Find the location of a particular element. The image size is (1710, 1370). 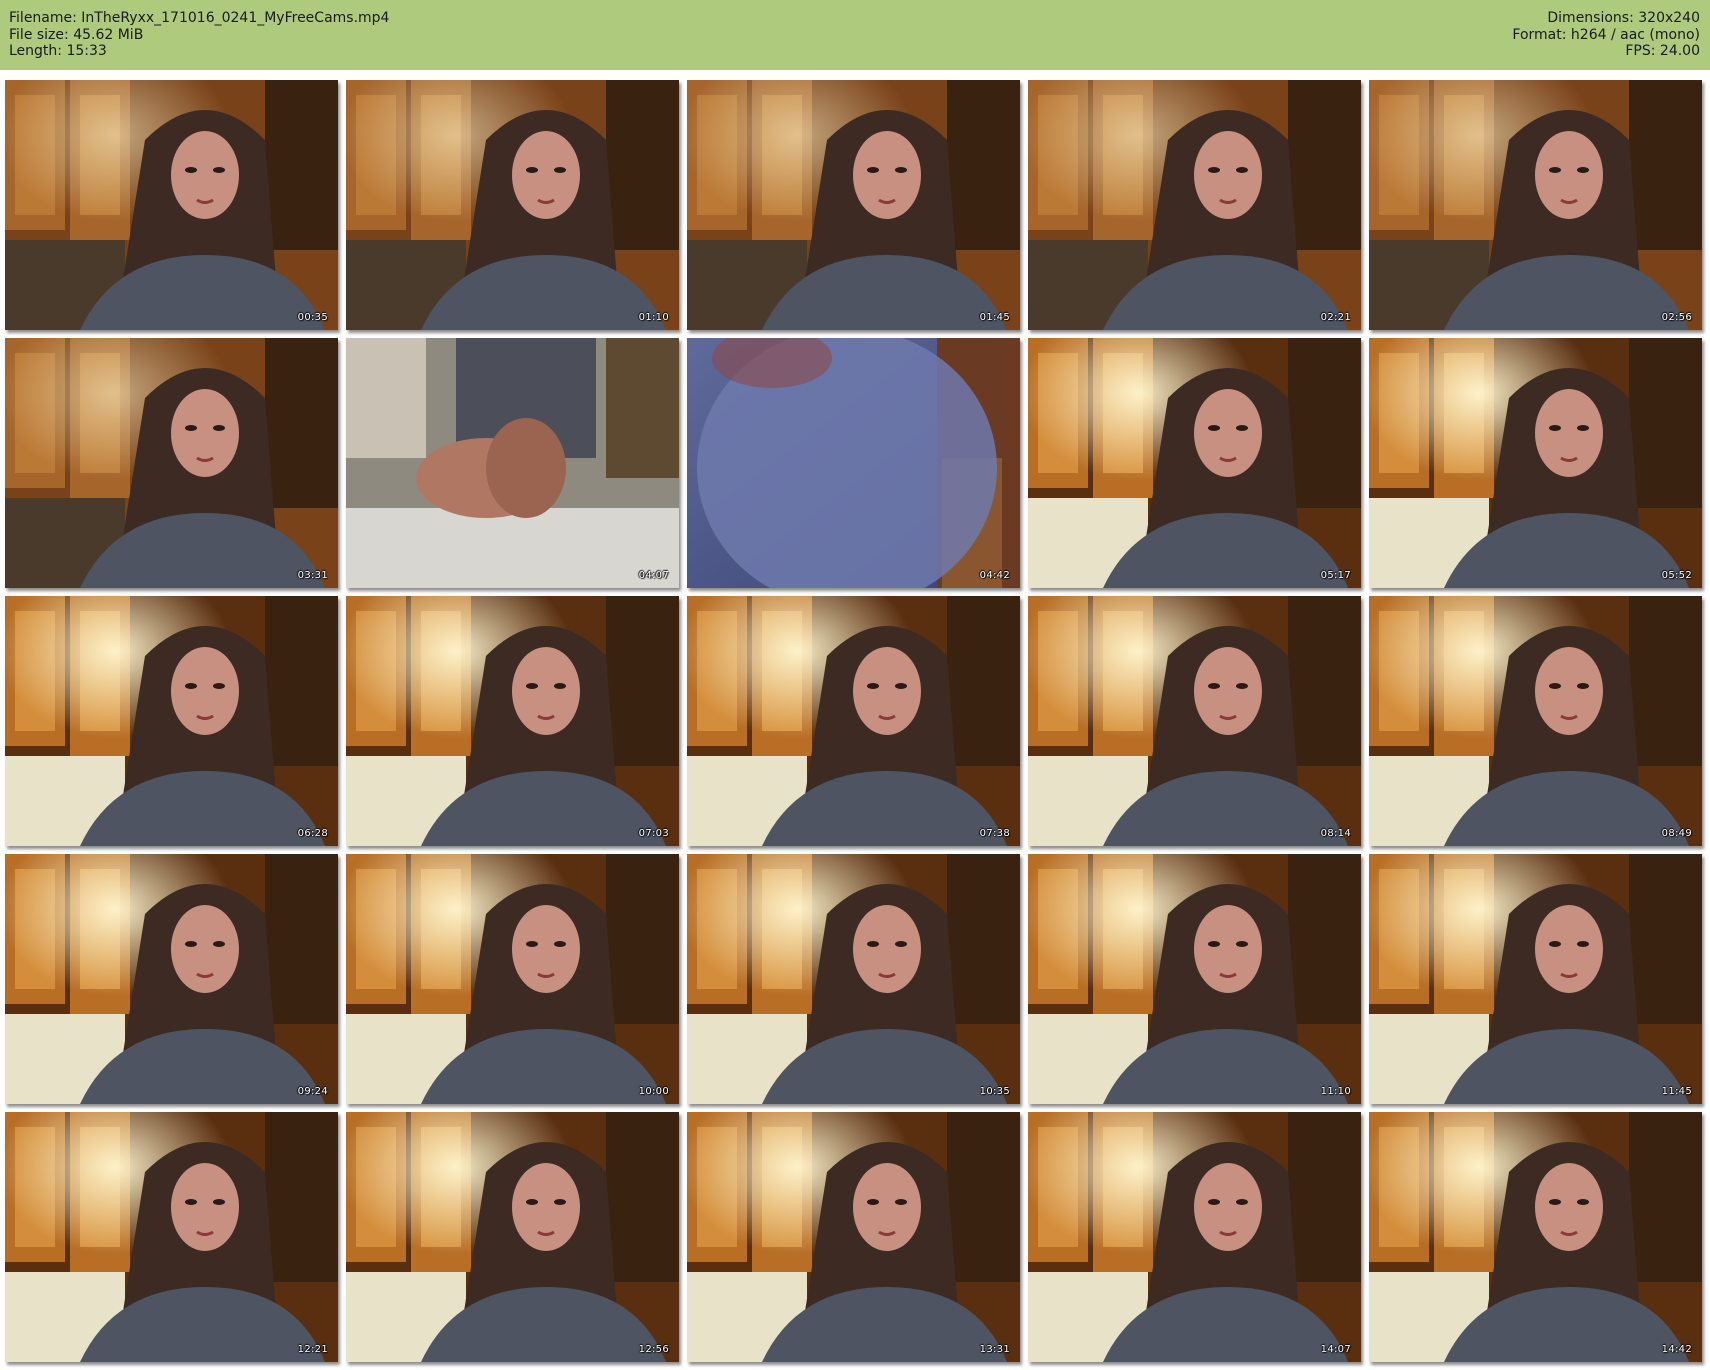

thumbnail-frame: 09:24 is located at coordinates (171, 979).